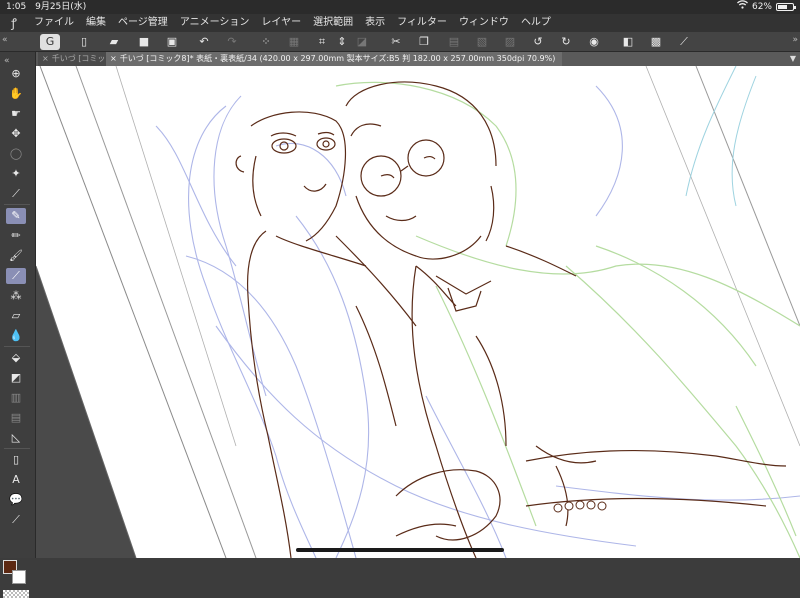  What do you see at coordinates (656, 42) in the screenshot?
I see `reference-layer-icon: ▩` at bounding box center [656, 42].